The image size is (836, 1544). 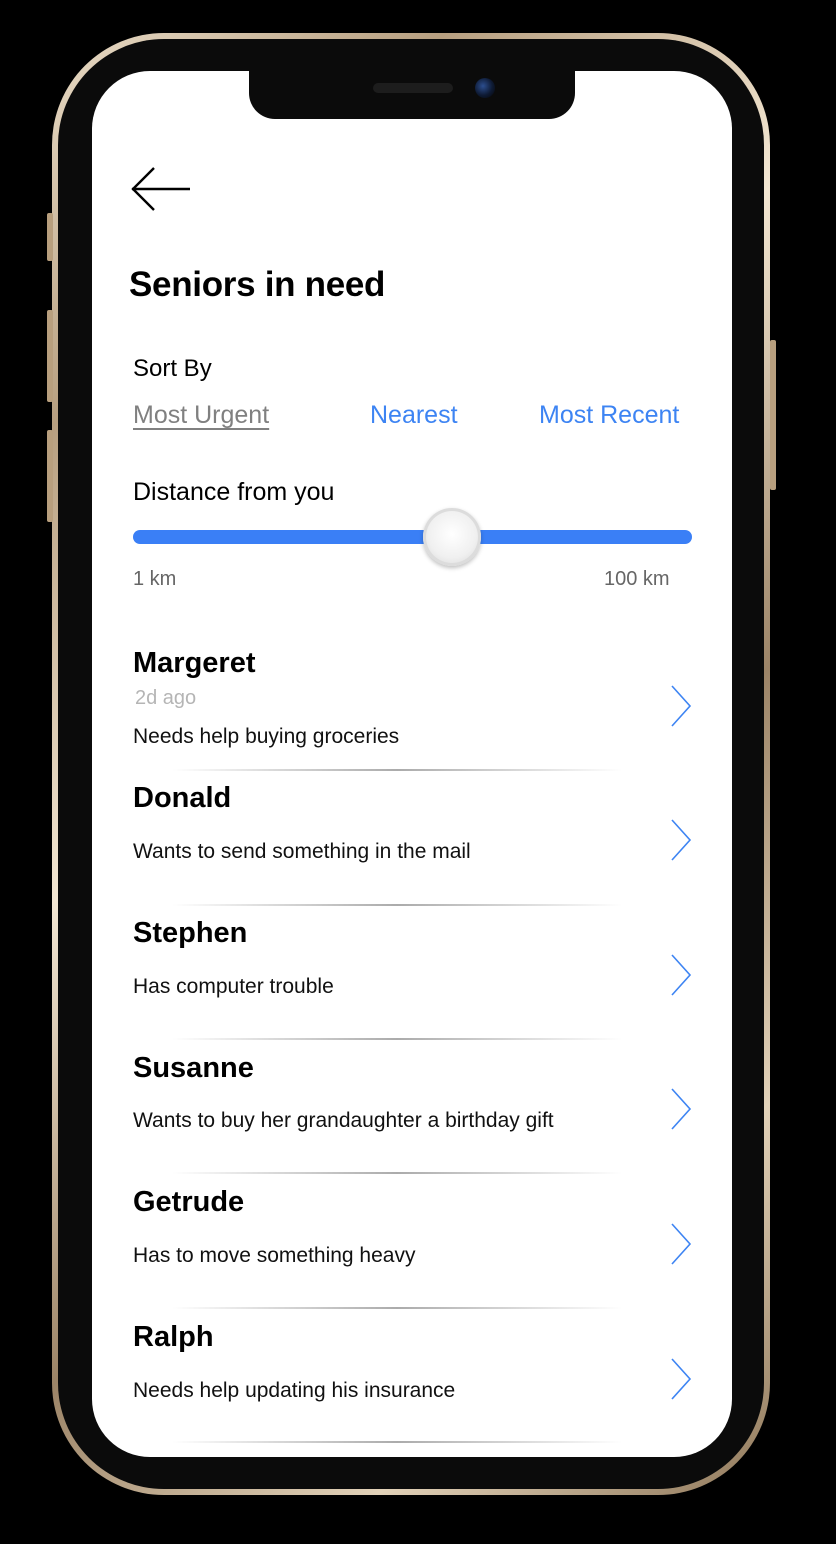 I want to click on list-item-ralph: Ralph Needs help updating his insurance, so click(x=412, y=1388).